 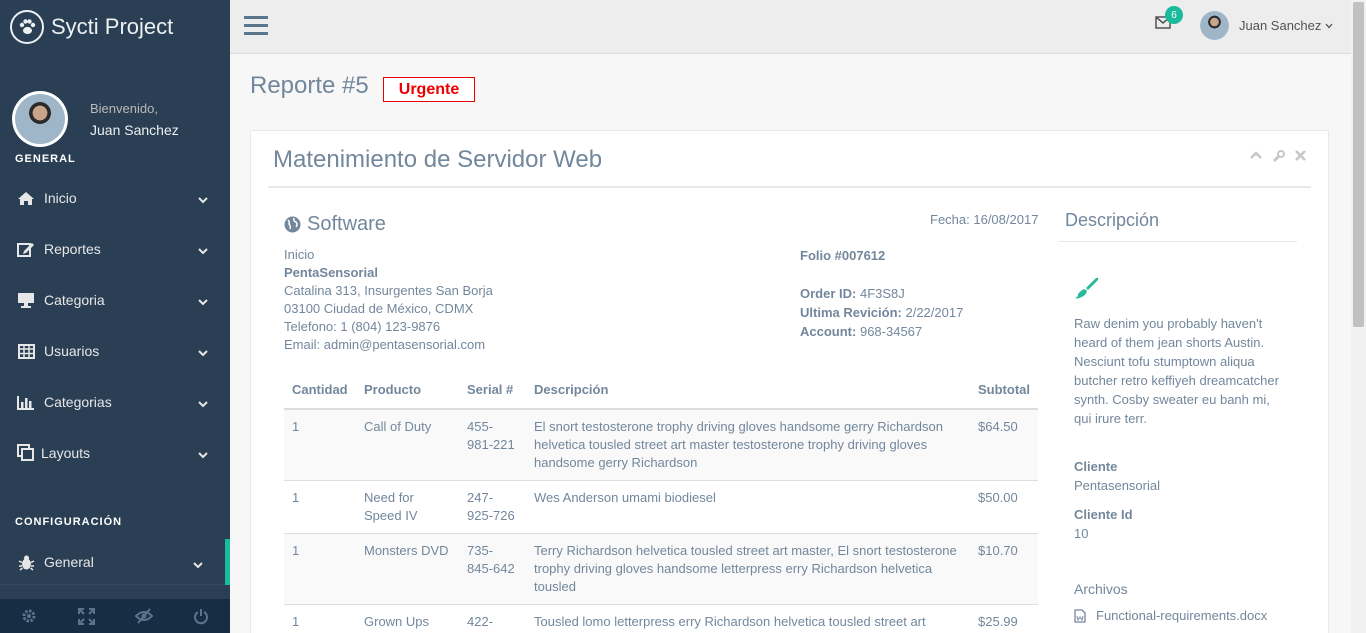 What do you see at coordinates (492, 390) in the screenshot?
I see `column-header: Serial #` at bounding box center [492, 390].